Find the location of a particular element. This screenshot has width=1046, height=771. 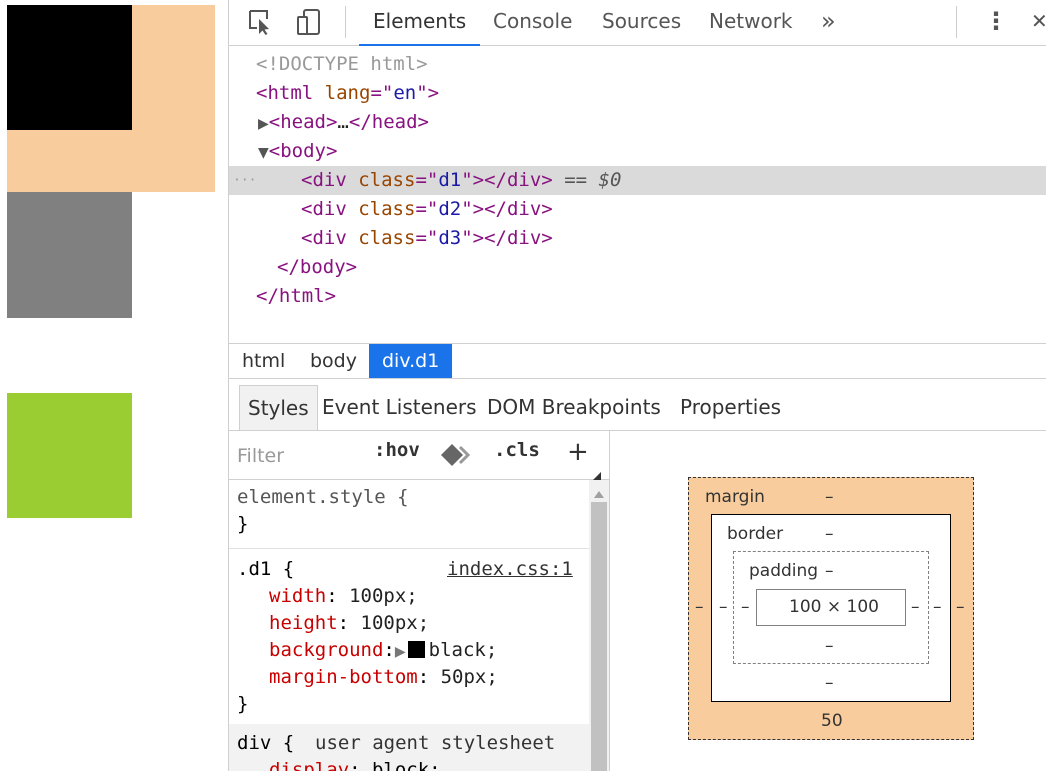

dom-line-d1: ··· <div class="d1"></div> == $0 is located at coordinates (637, 180).